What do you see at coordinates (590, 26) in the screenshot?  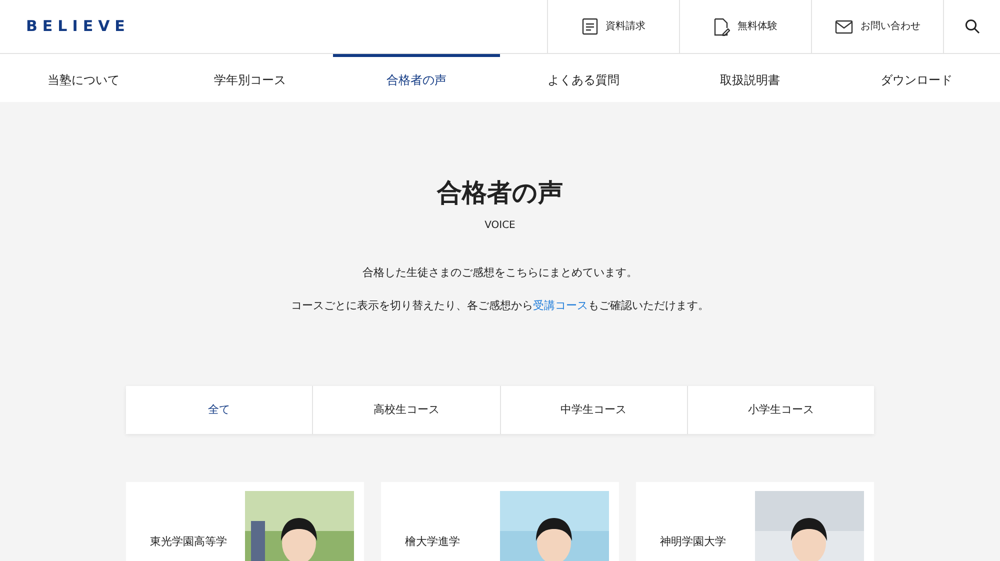 I see `document-icon` at bounding box center [590, 26].